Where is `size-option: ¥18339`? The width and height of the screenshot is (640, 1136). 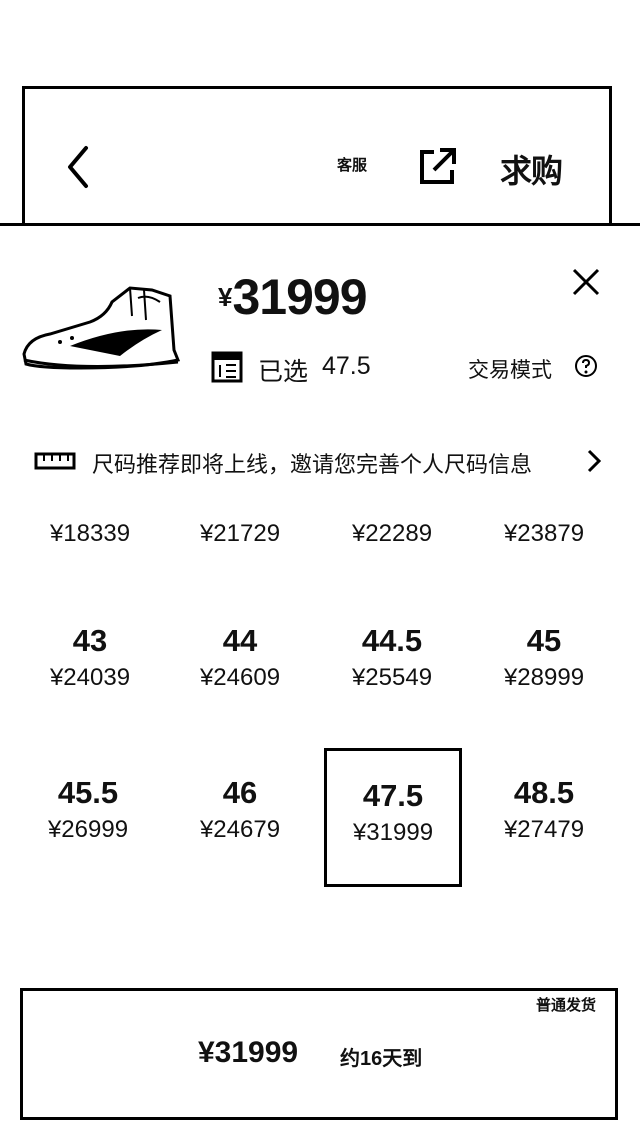
size-option: ¥18339 is located at coordinates (90, 513).